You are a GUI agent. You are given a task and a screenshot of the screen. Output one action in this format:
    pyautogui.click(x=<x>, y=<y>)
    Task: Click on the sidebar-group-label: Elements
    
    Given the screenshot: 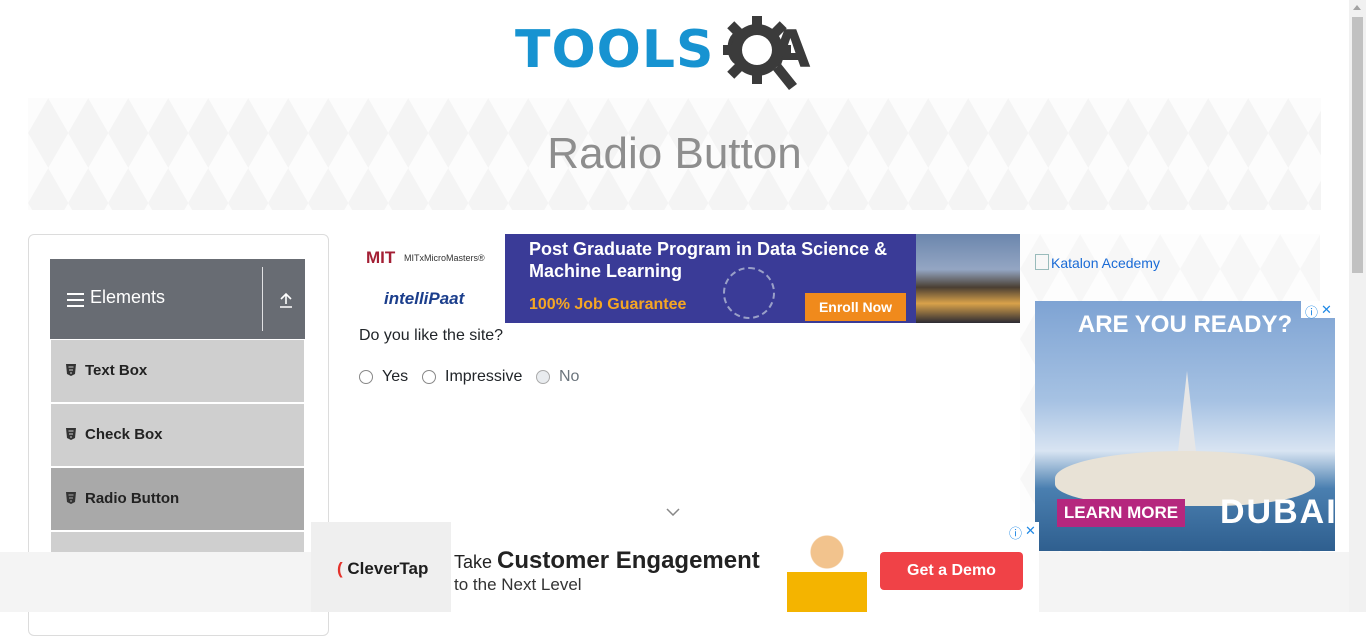 What is the action you would take?
    pyautogui.click(x=128, y=297)
    